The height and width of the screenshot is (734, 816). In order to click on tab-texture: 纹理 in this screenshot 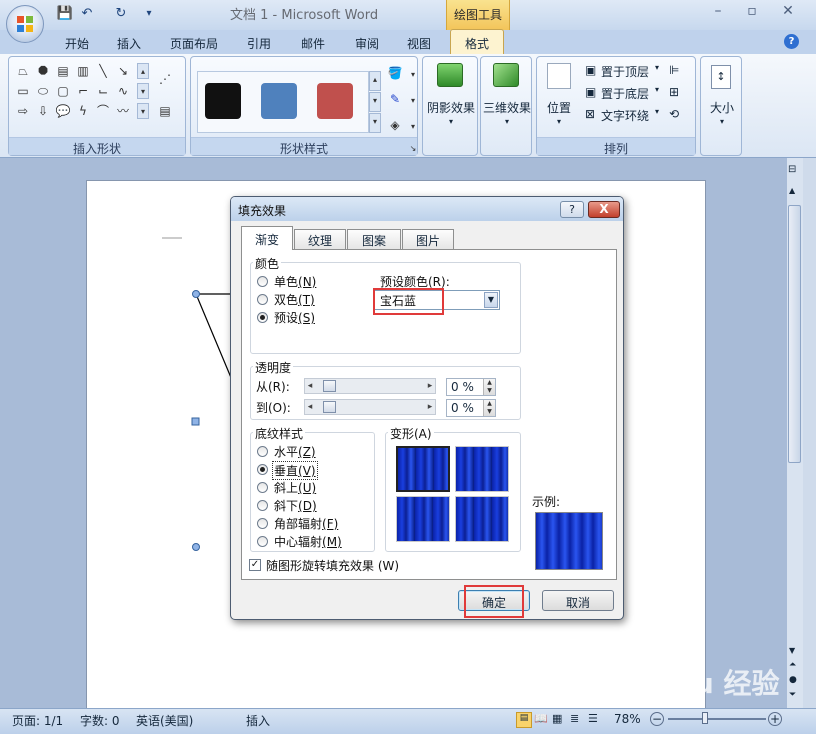, I will do `click(320, 239)`.